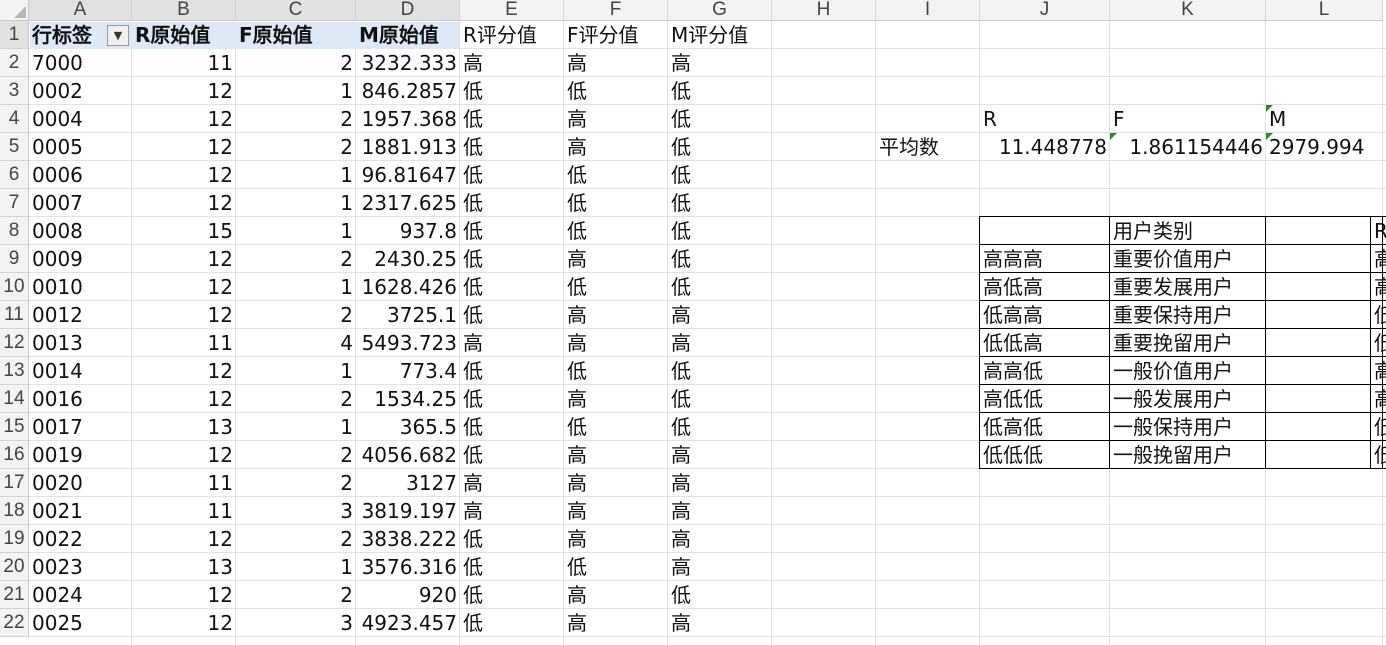  What do you see at coordinates (80, 426) in the screenshot?
I see `table-cell: 0017` at bounding box center [80, 426].